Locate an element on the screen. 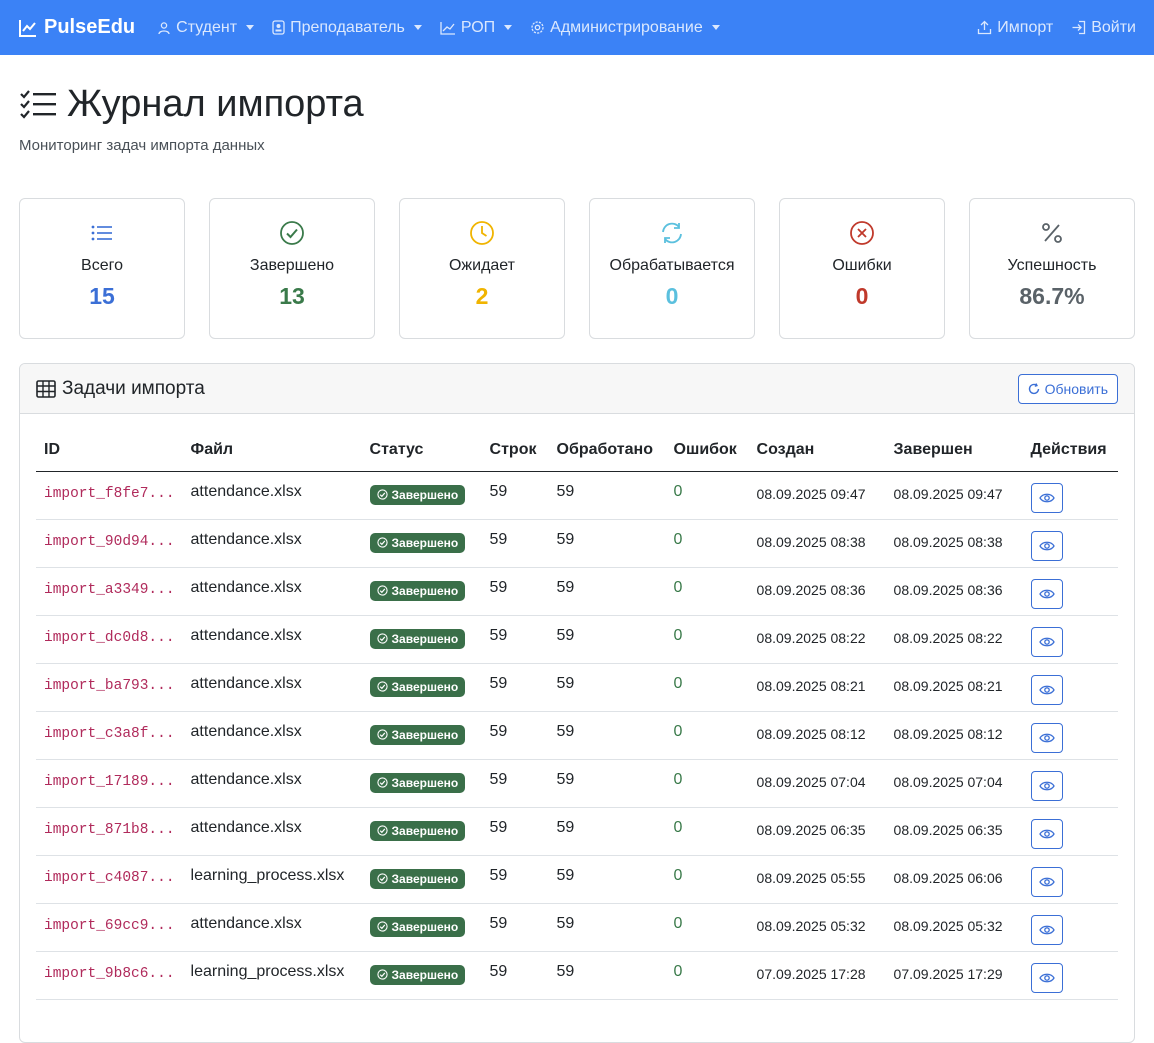 This screenshot has width=1154, height=1043. badge-icon is located at coordinates (278, 27).